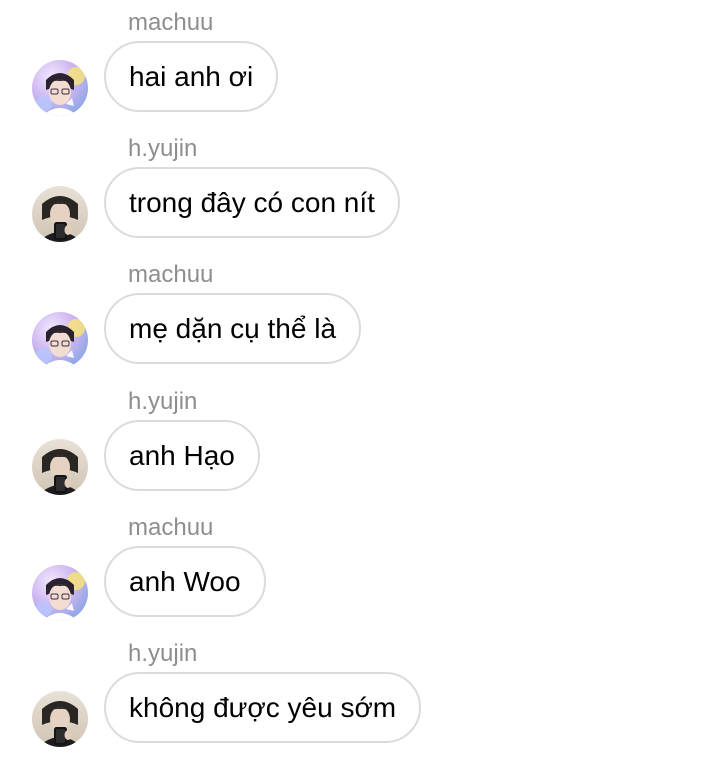 The width and height of the screenshot is (720, 759). I want to click on message-bubble: trong đây có con nít, so click(252, 202).